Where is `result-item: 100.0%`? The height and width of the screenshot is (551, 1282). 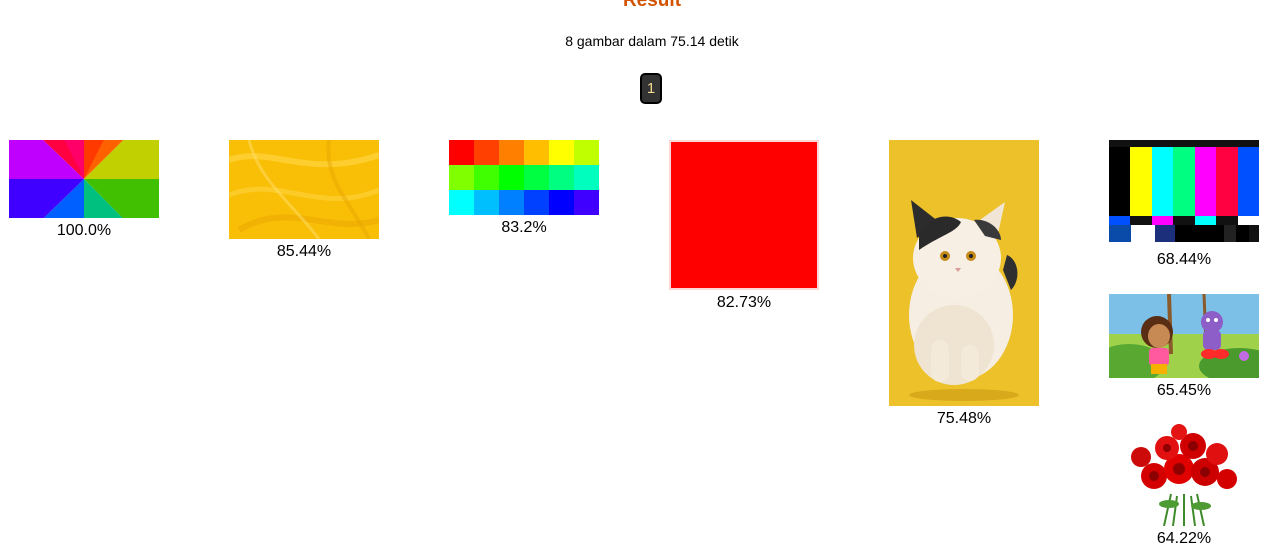 result-item: 100.0% is located at coordinates (84, 190).